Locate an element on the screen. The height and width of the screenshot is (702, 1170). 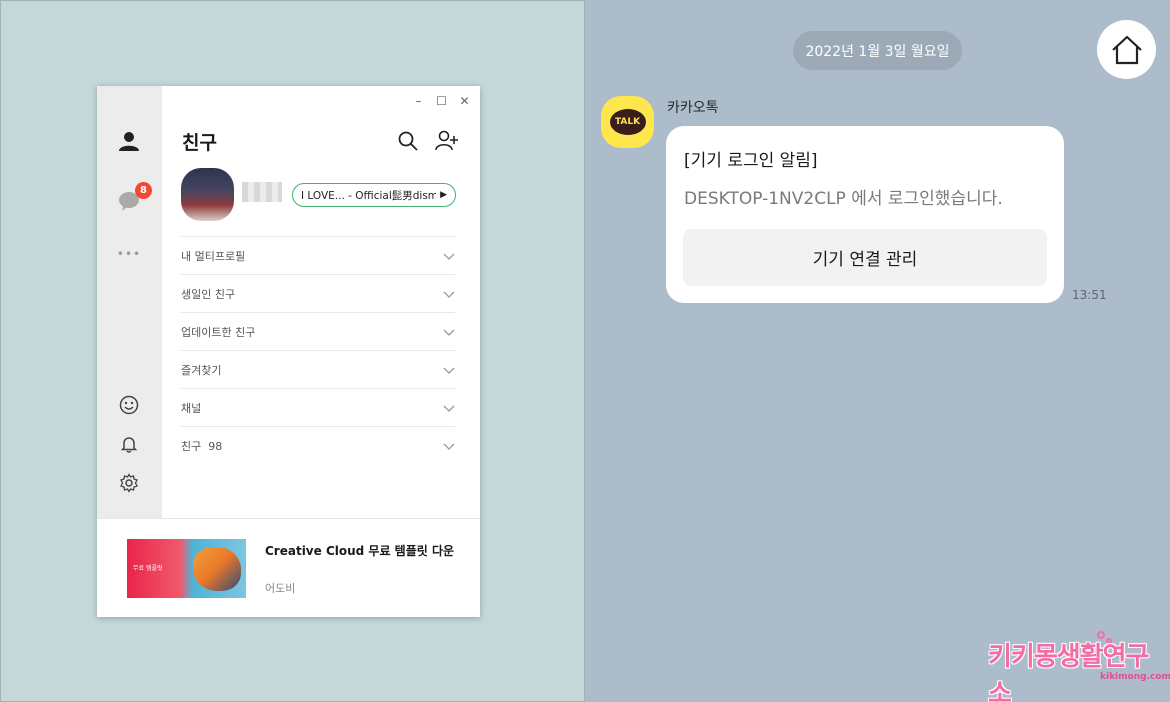
page-title: 친구 is located at coordinates (199, 143).